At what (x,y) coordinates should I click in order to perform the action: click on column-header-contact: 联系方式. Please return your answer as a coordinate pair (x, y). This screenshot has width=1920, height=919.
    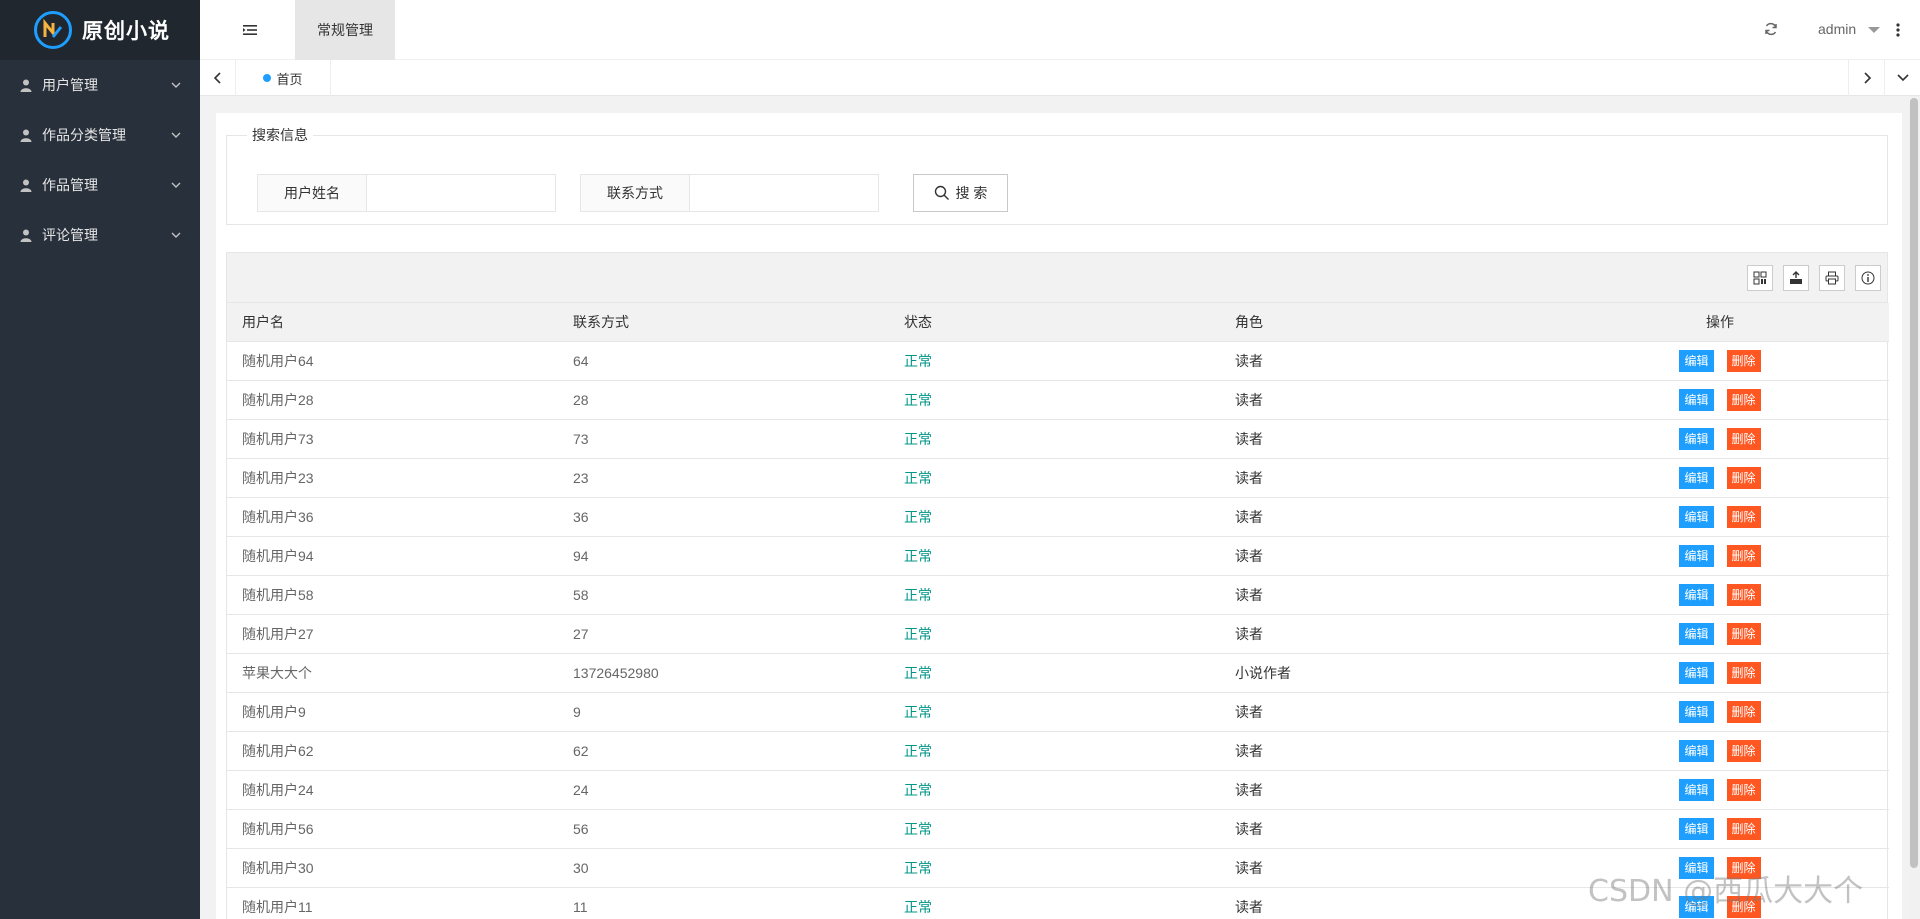
    Looking at the image, I should click on (723, 322).